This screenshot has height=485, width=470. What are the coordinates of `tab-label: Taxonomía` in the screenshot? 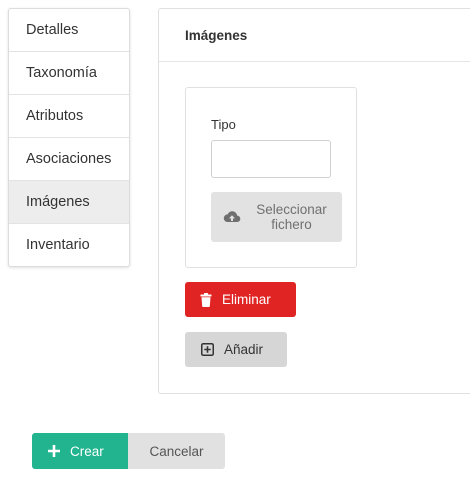 It's located at (61, 73).